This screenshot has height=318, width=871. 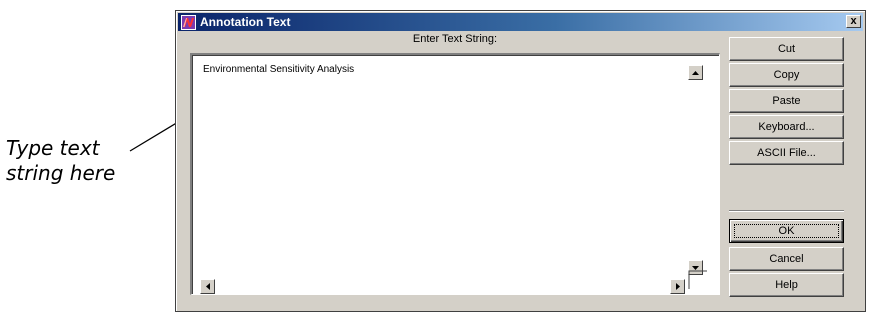 I want to click on resize-grip-icon, so click(x=698, y=280).